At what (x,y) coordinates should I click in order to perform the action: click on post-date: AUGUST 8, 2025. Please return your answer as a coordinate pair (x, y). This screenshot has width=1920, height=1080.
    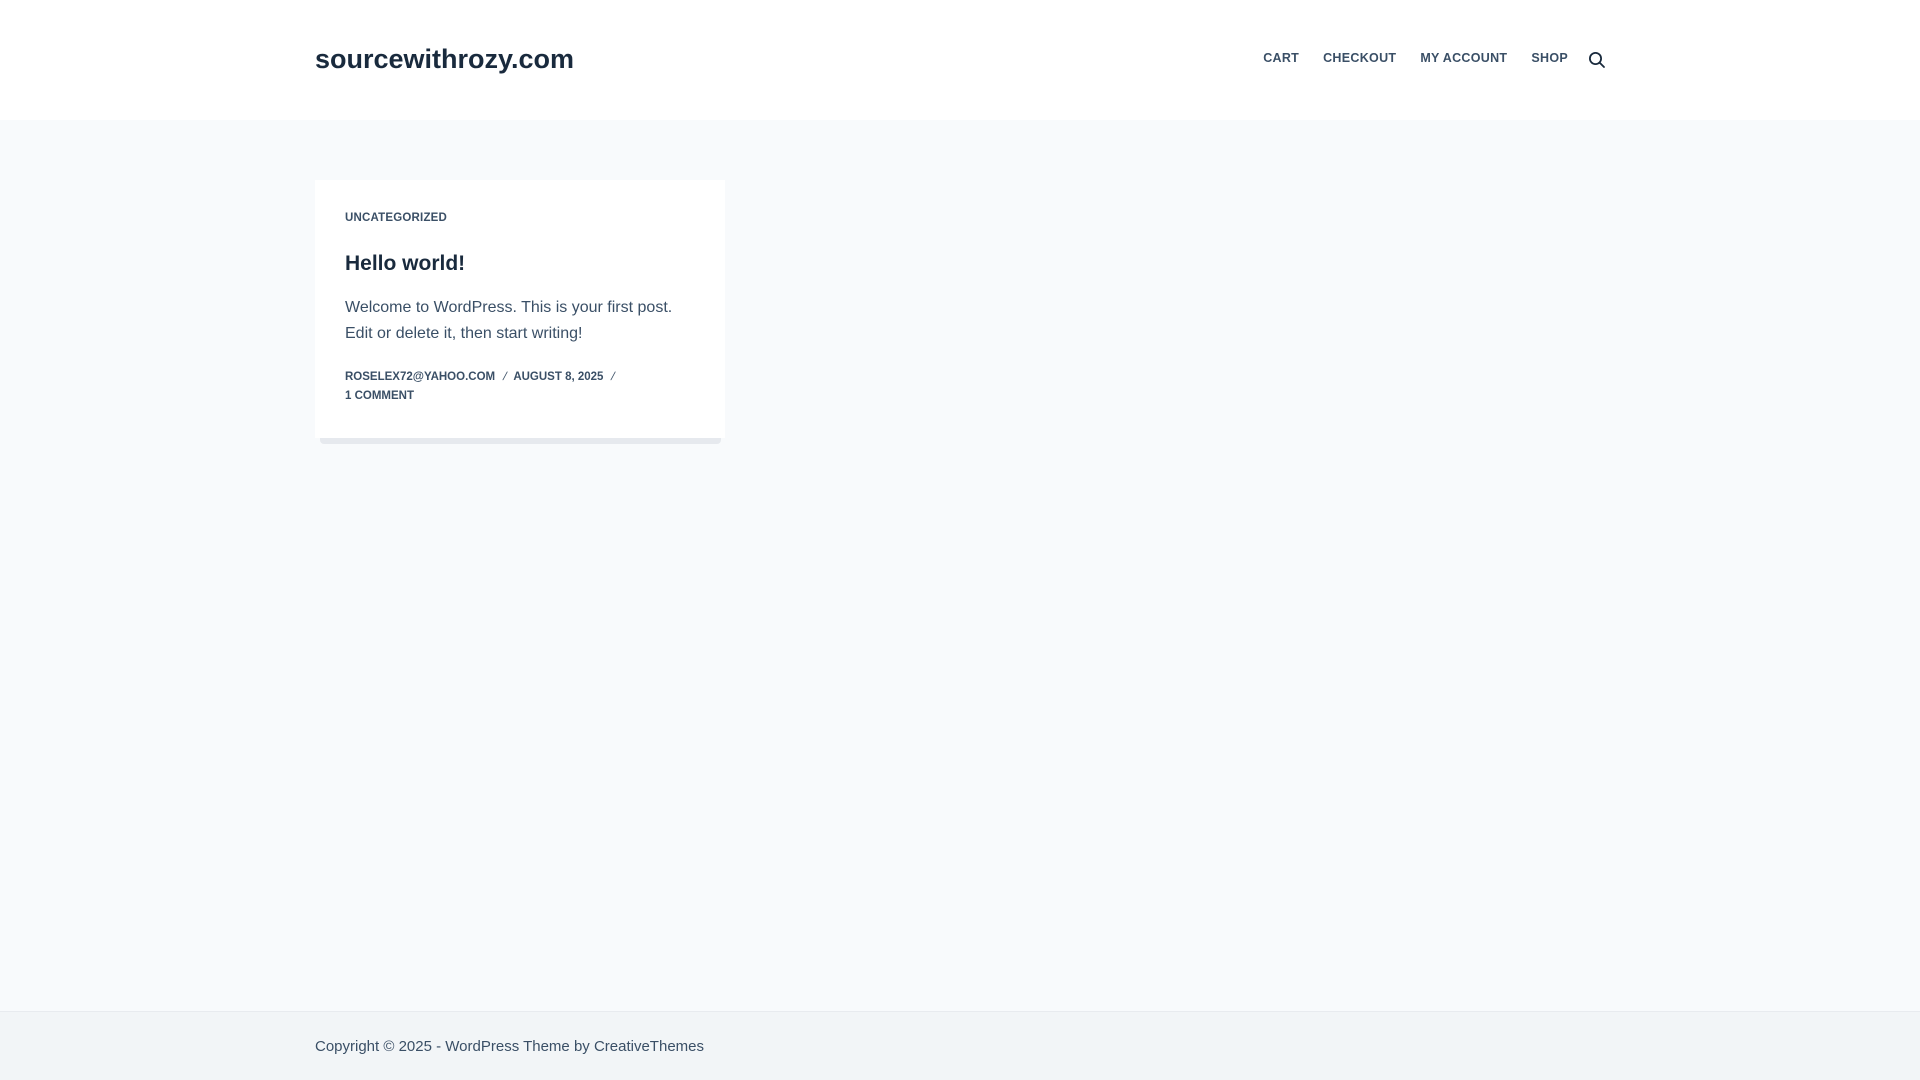
    Looking at the image, I should click on (558, 377).